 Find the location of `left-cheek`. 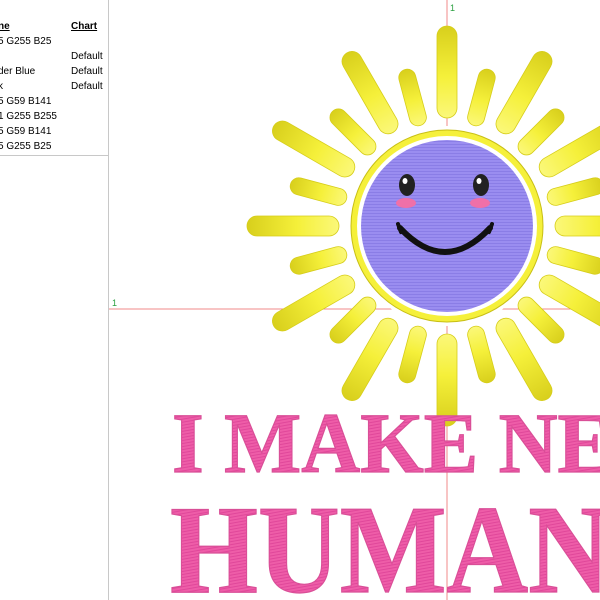

left-cheek is located at coordinates (406, 203).